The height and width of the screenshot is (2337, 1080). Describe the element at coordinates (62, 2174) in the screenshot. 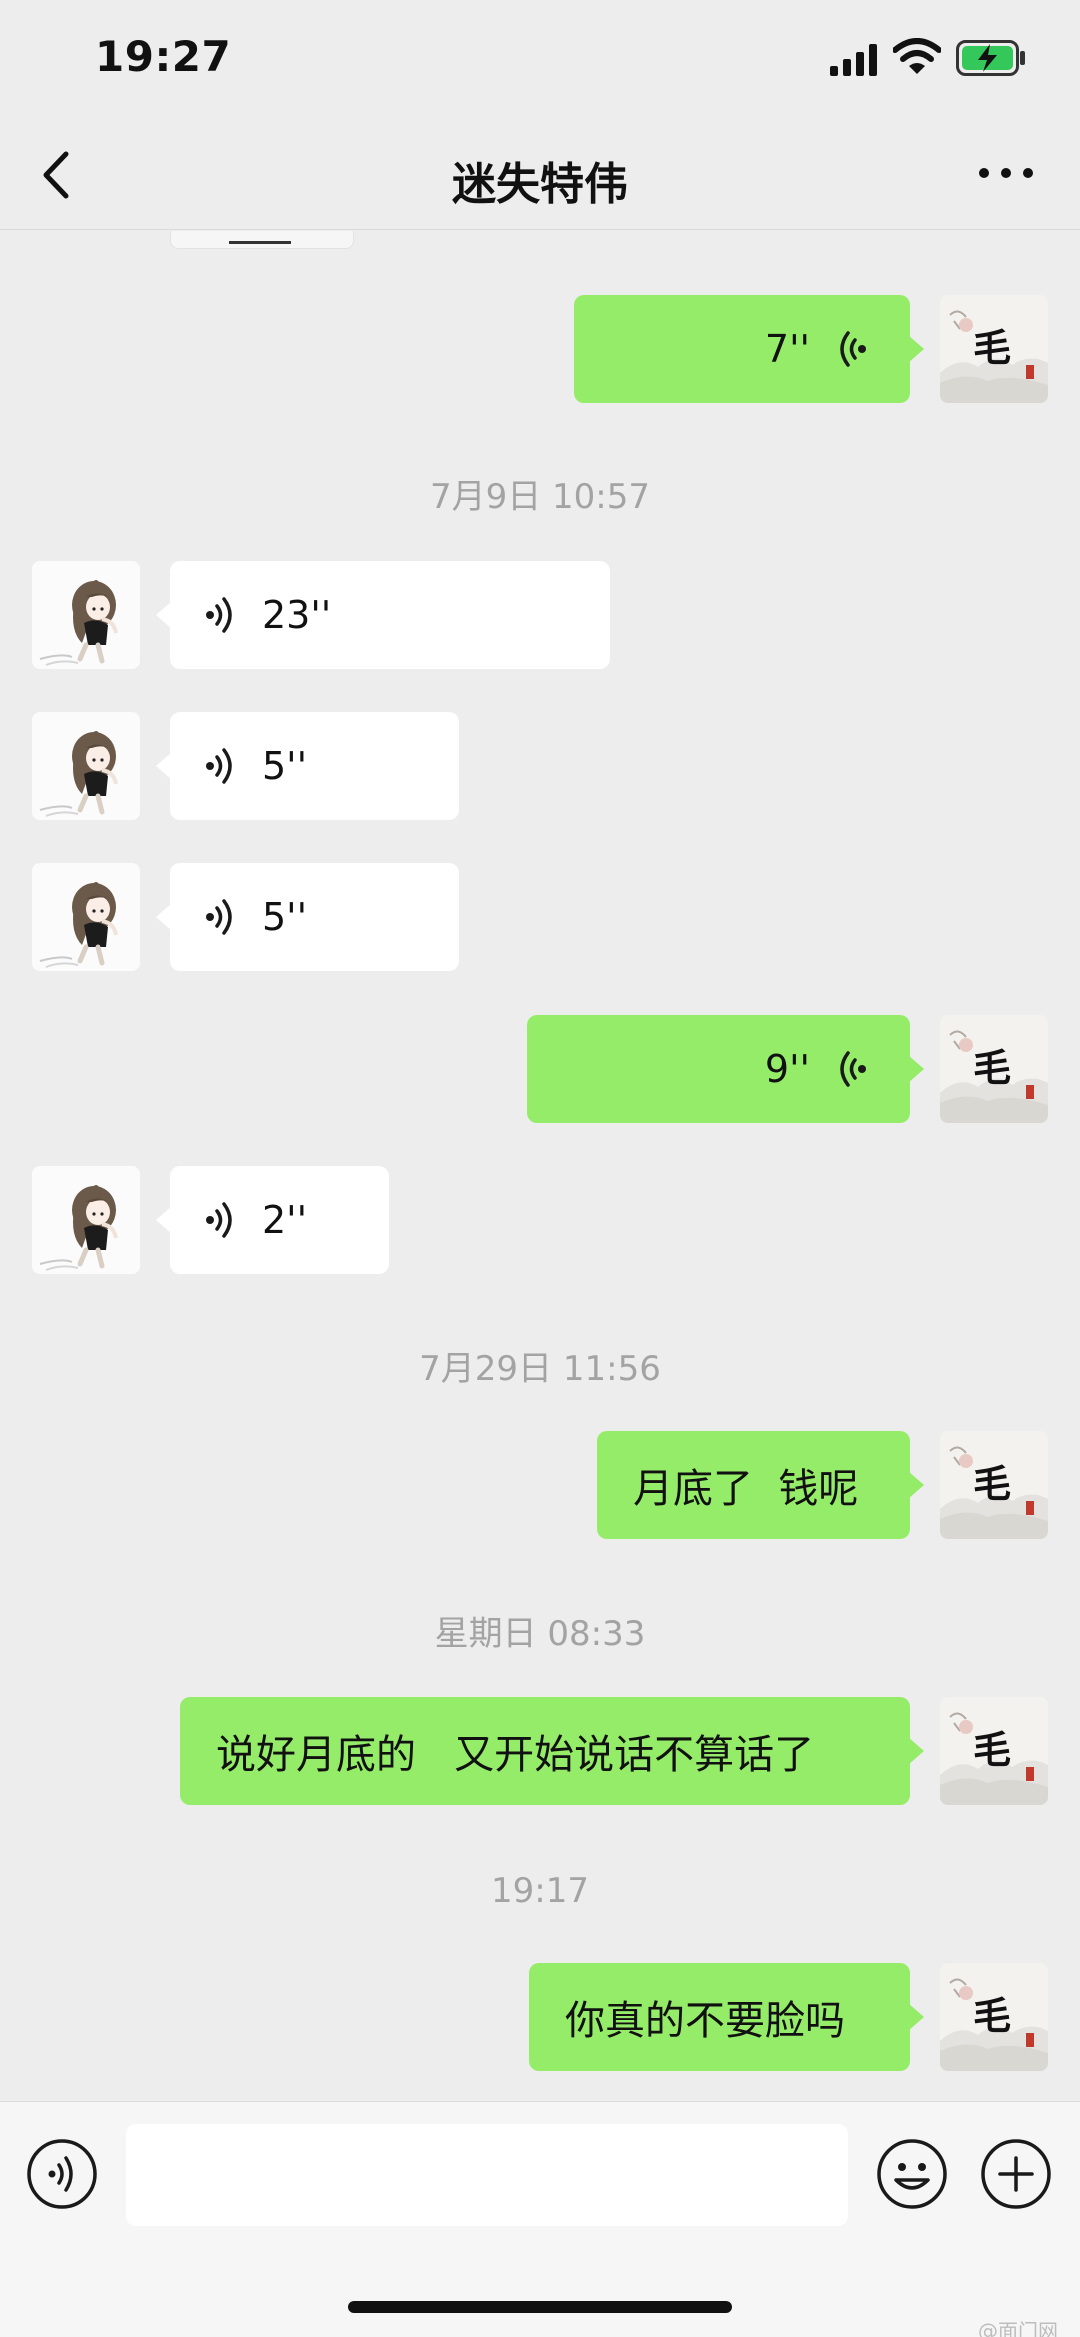

I see `voice-input-toggle-icon` at that location.